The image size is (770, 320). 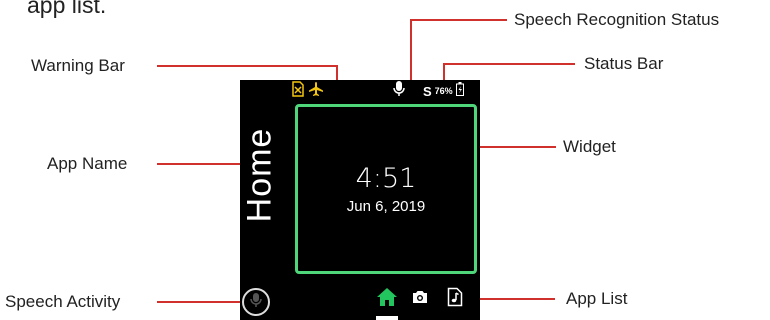 I want to click on speech-activity-button, so click(x=256, y=302).